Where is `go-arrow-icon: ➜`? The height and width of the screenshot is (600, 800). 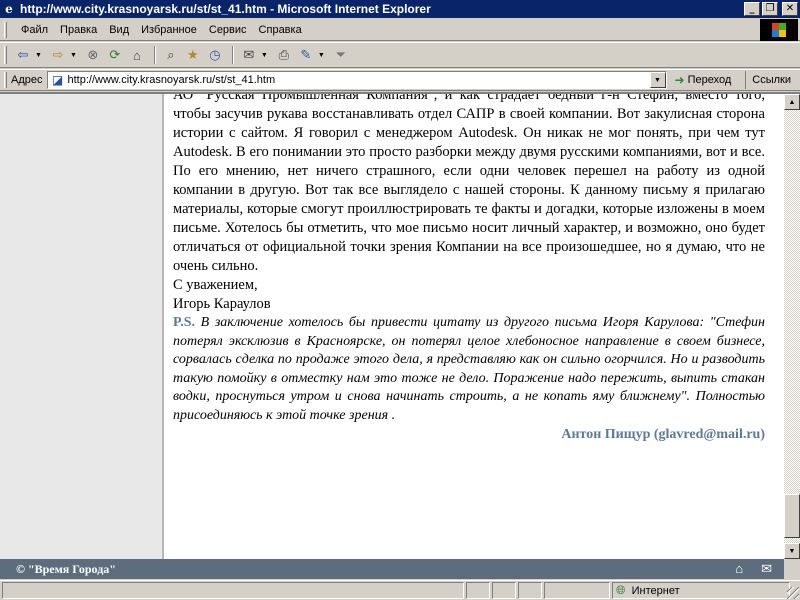 go-arrow-icon: ➜ is located at coordinates (679, 80).